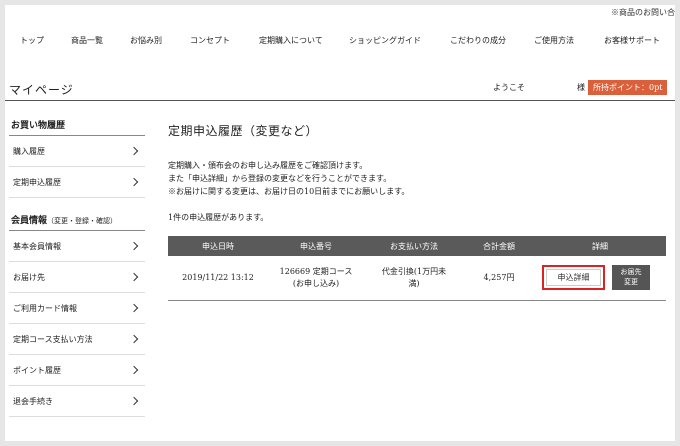 The image size is (680, 446). Describe the element at coordinates (45, 308) in the screenshot. I see `sidebar-item-label: ご利用カード情報` at that location.